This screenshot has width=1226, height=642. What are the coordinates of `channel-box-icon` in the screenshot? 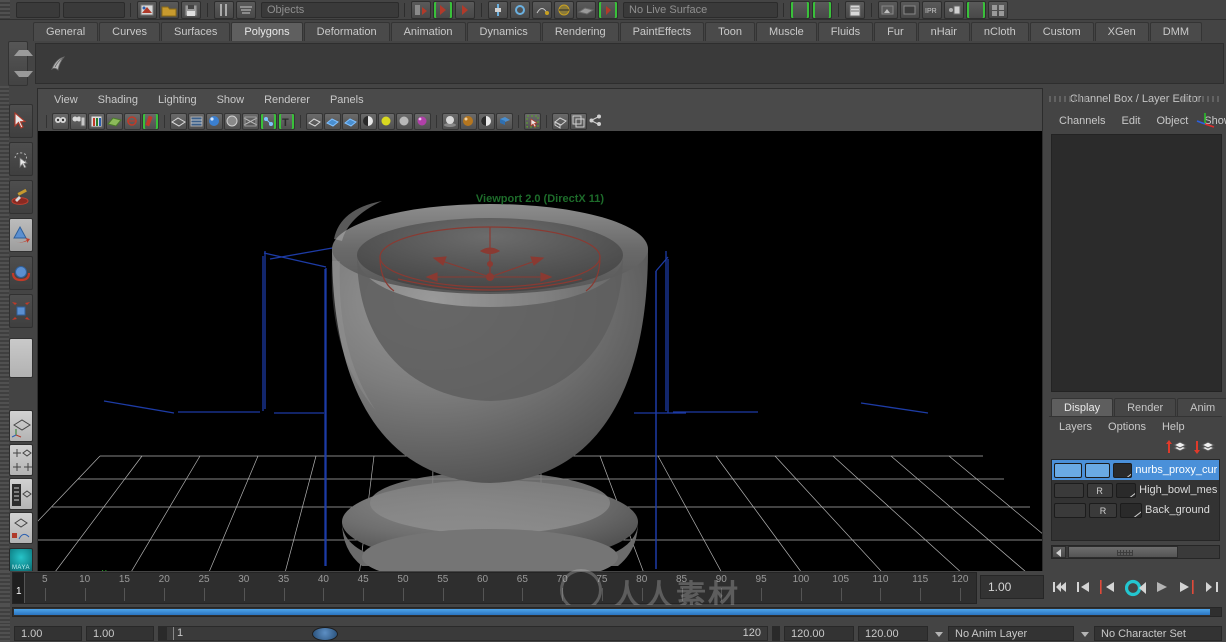 It's located at (855, 9).